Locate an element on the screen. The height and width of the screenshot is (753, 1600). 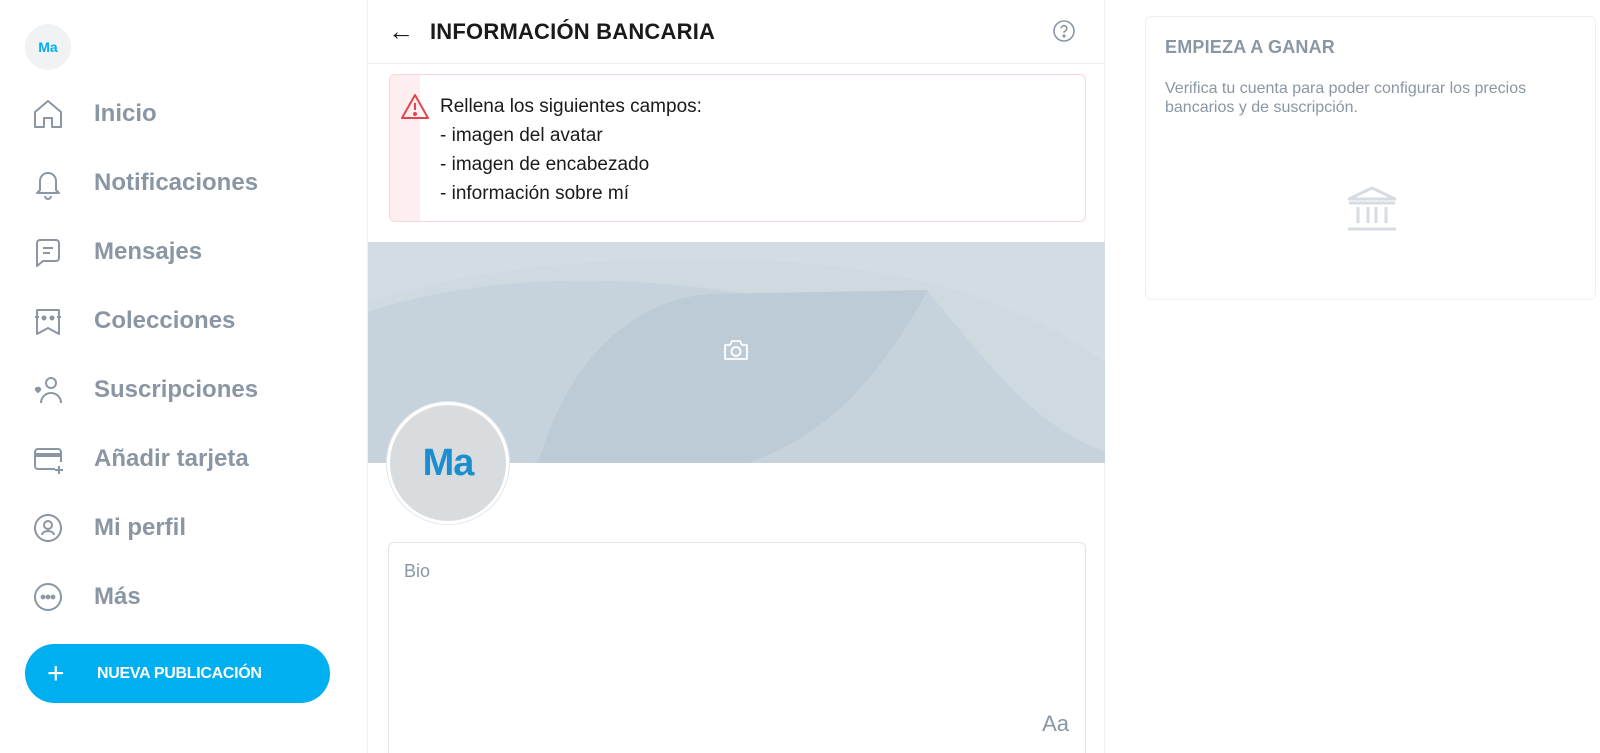
page-title: INFORMACIÓN BANCARIA is located at coordinates (573, 31).